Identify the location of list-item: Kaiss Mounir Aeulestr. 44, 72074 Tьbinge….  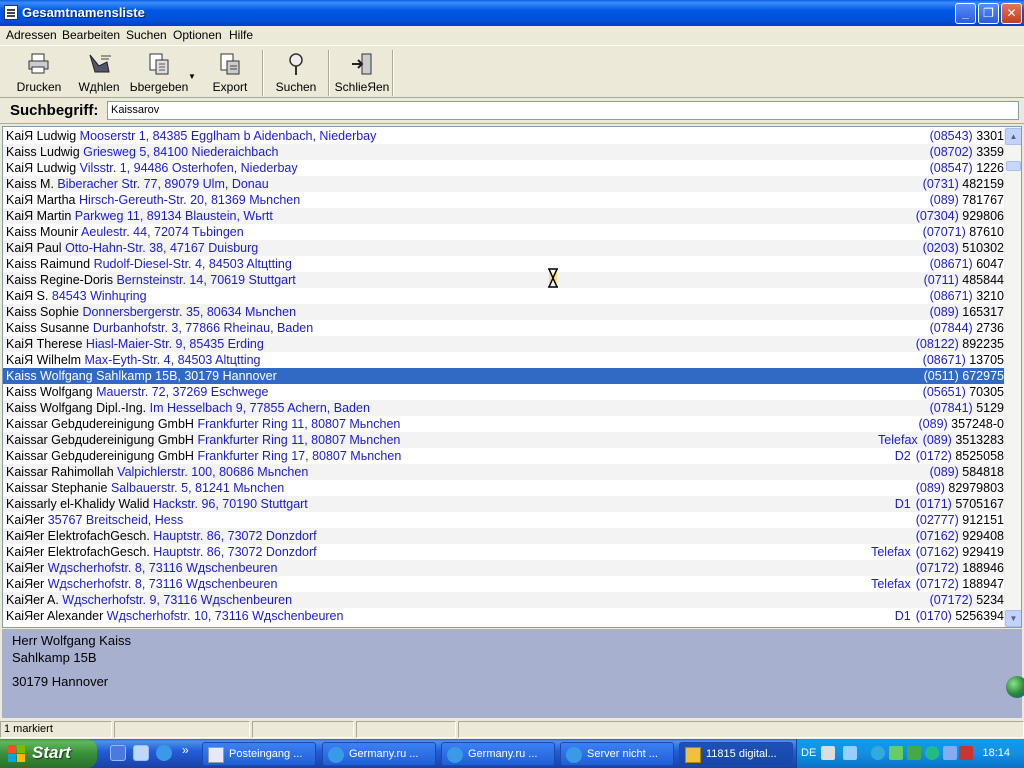
(504, 232).